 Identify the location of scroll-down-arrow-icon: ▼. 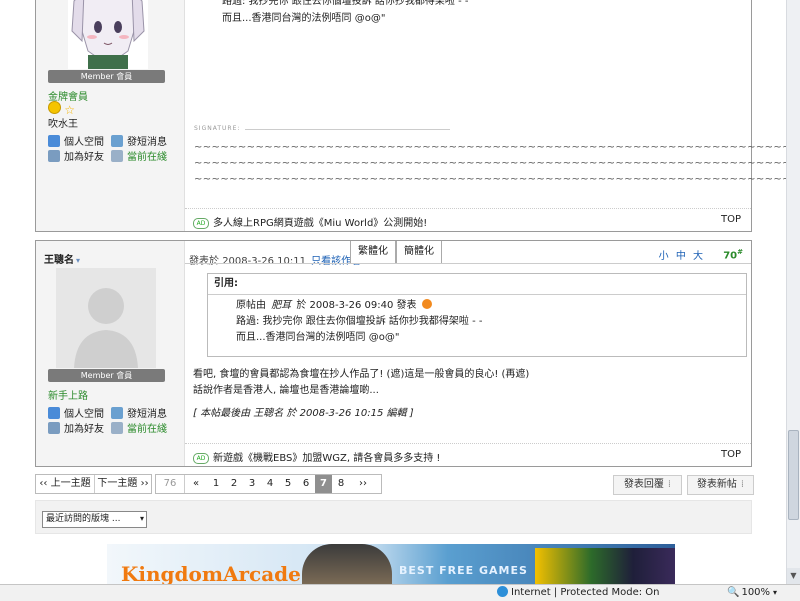
(793, 576).